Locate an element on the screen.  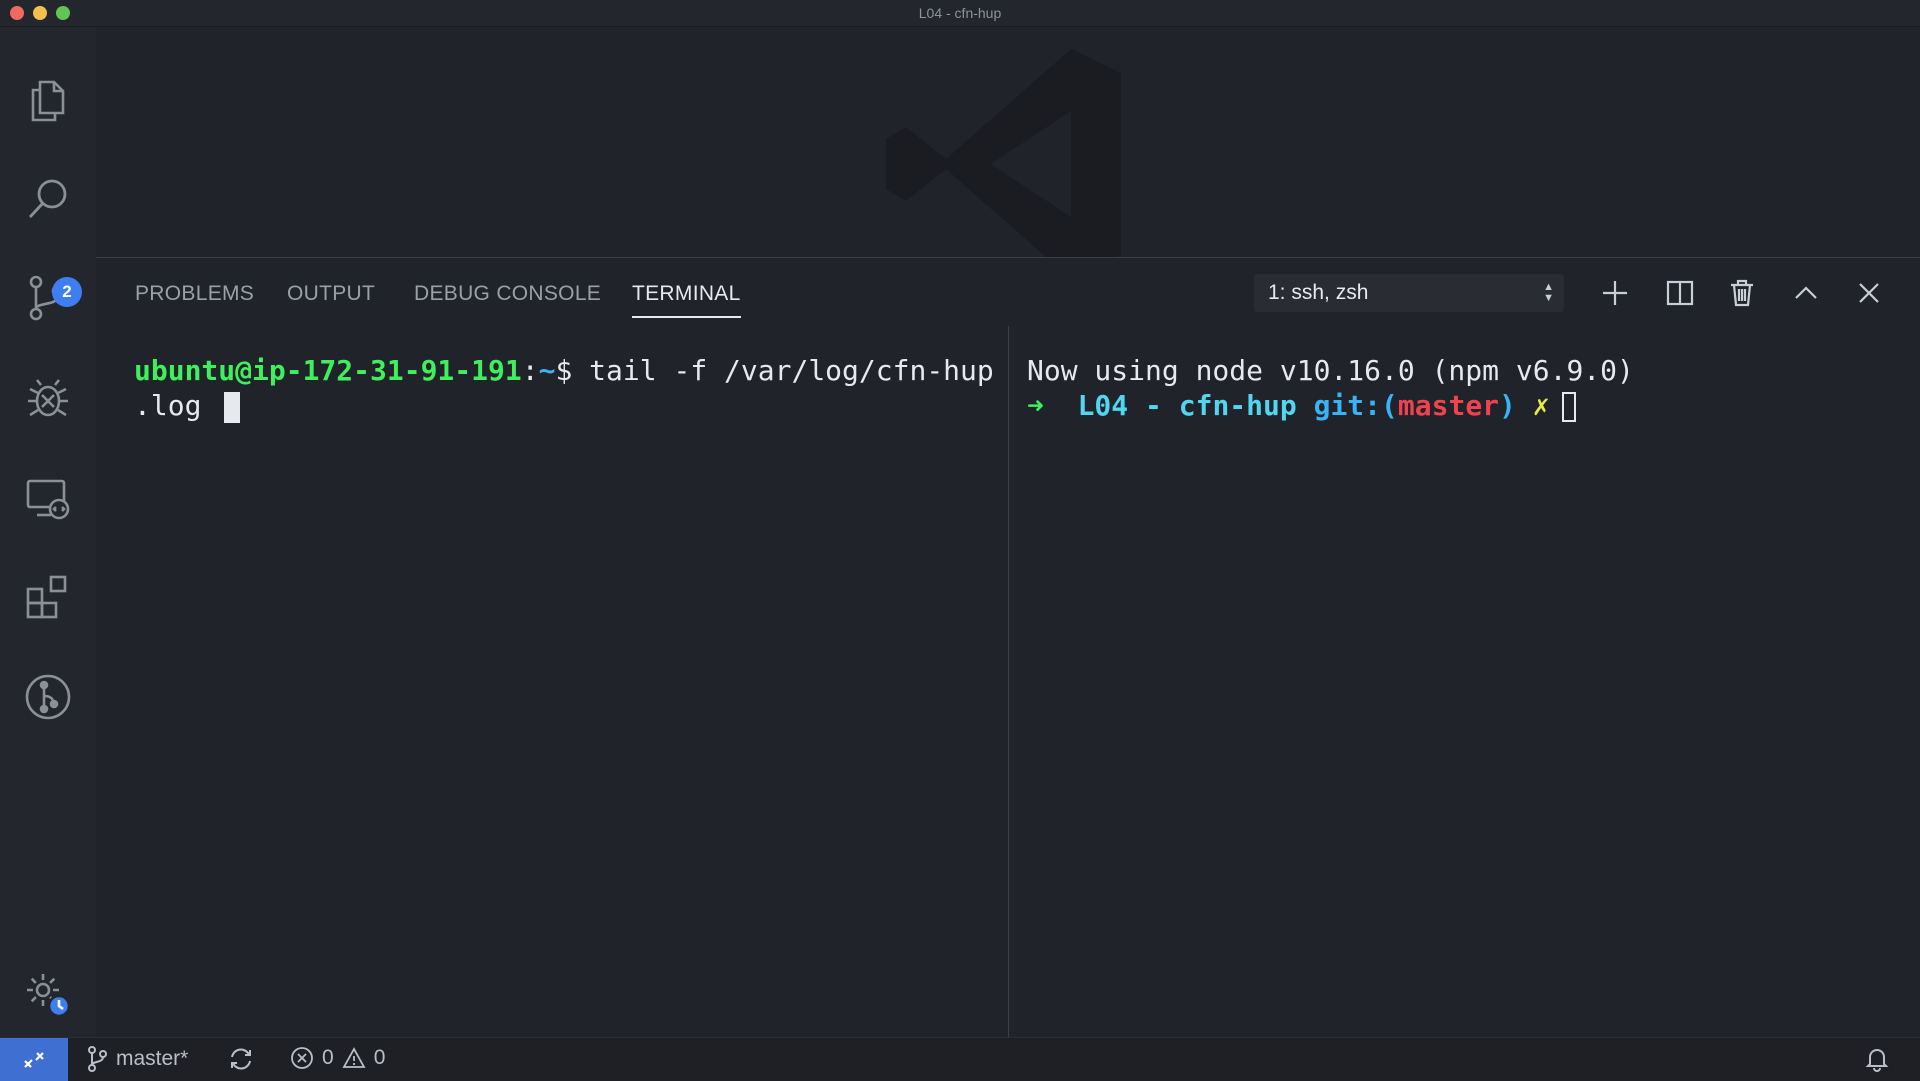
error-icon is located at coordinates (302, 1058).